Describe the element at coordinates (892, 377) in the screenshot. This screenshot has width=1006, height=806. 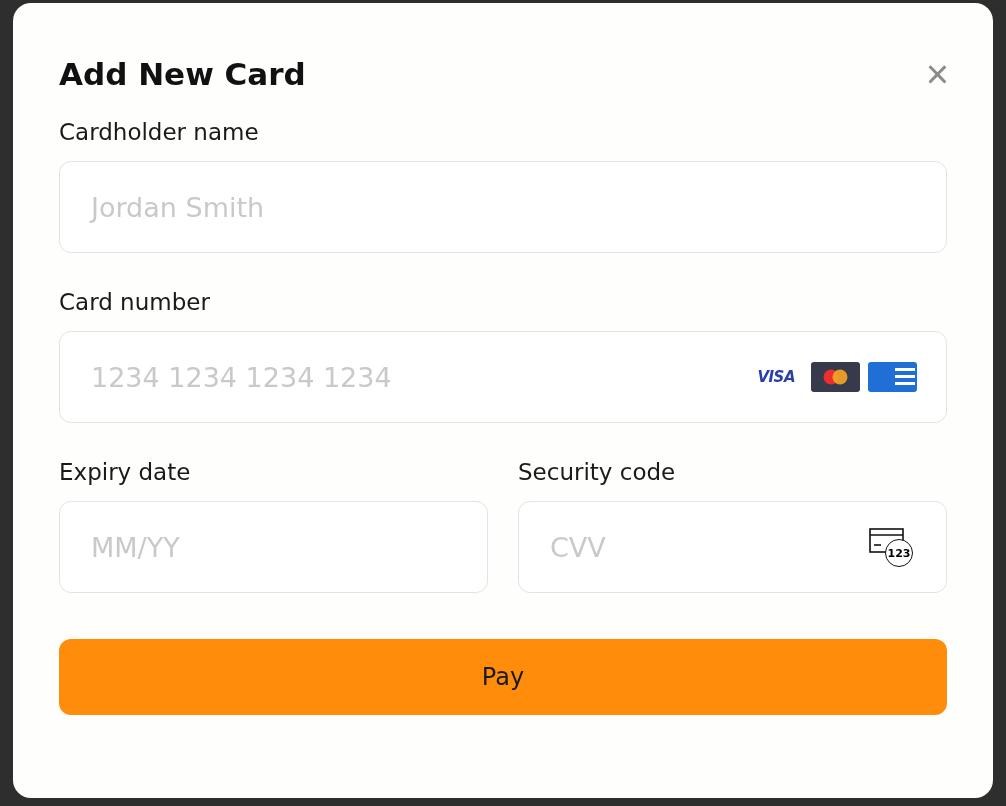
I see `card-brand-icon` at that location.